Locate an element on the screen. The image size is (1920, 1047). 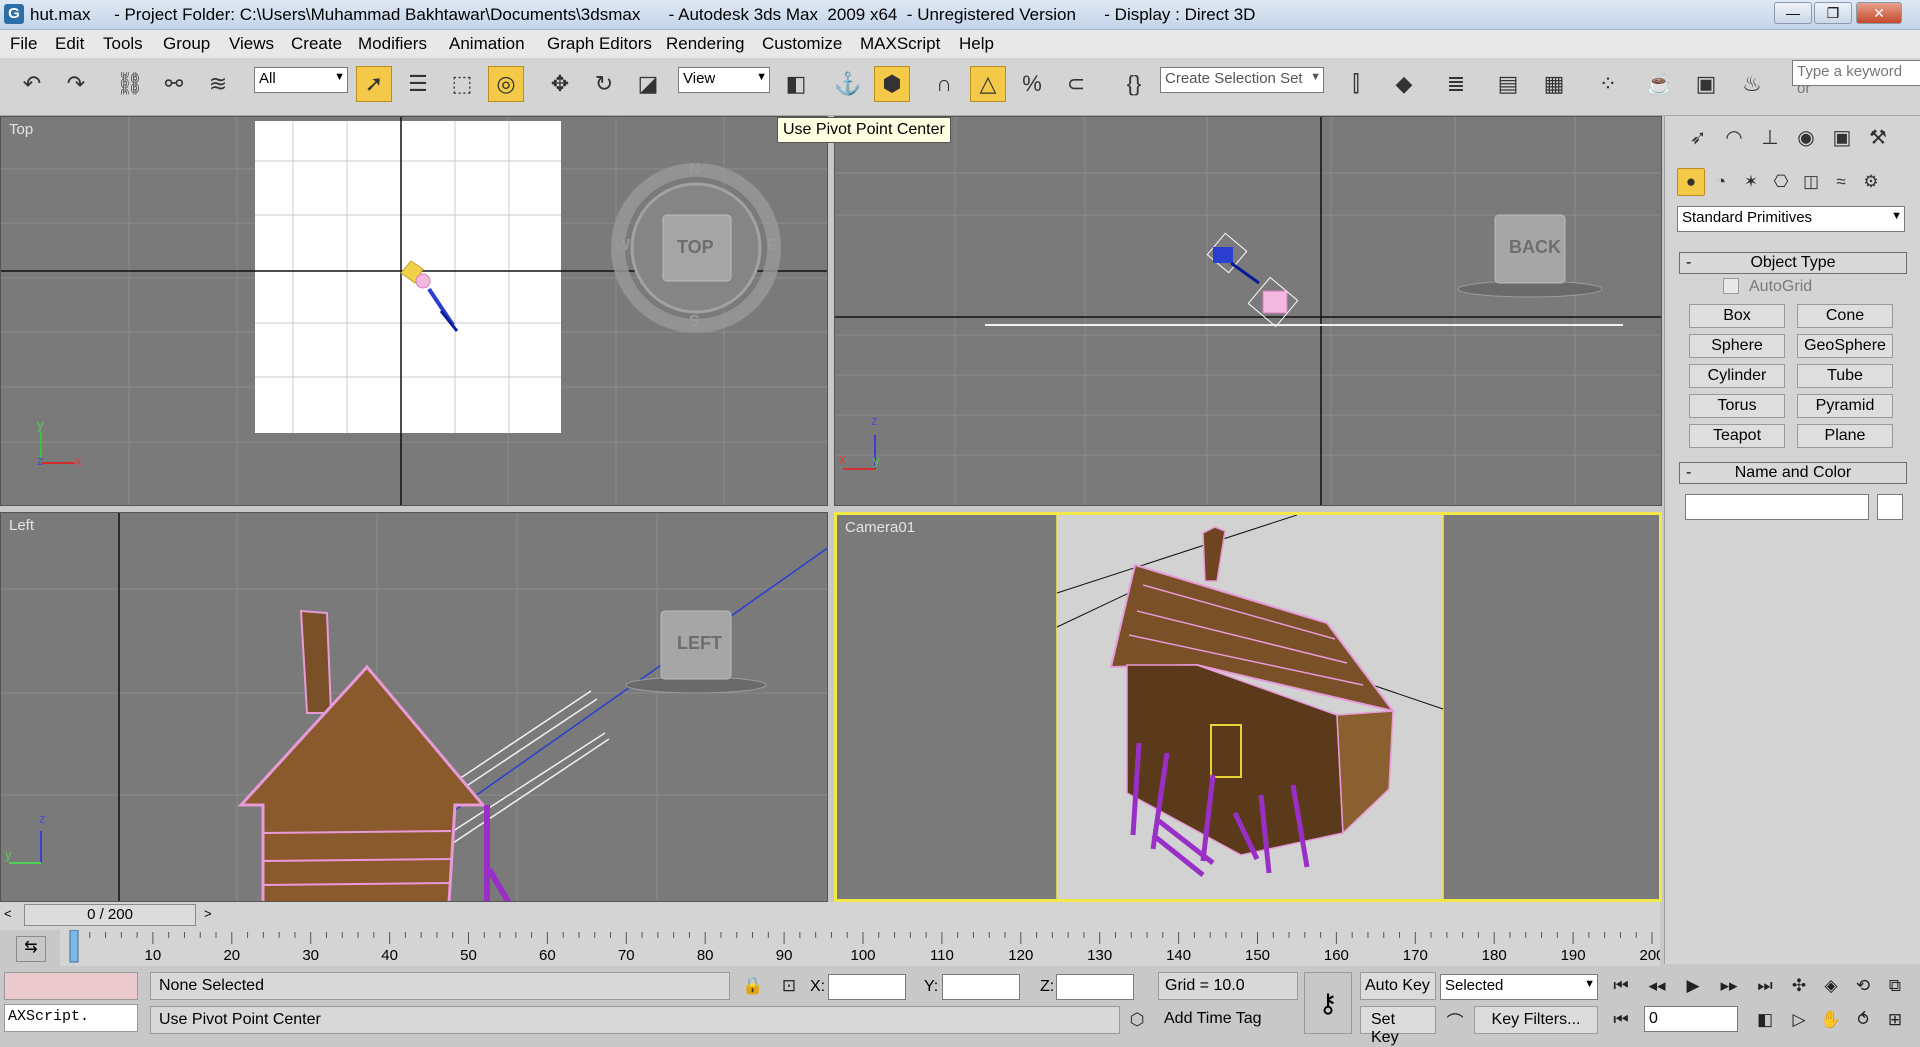
select-and-link-icon: ⛓ is located at coordinates (130, 84).